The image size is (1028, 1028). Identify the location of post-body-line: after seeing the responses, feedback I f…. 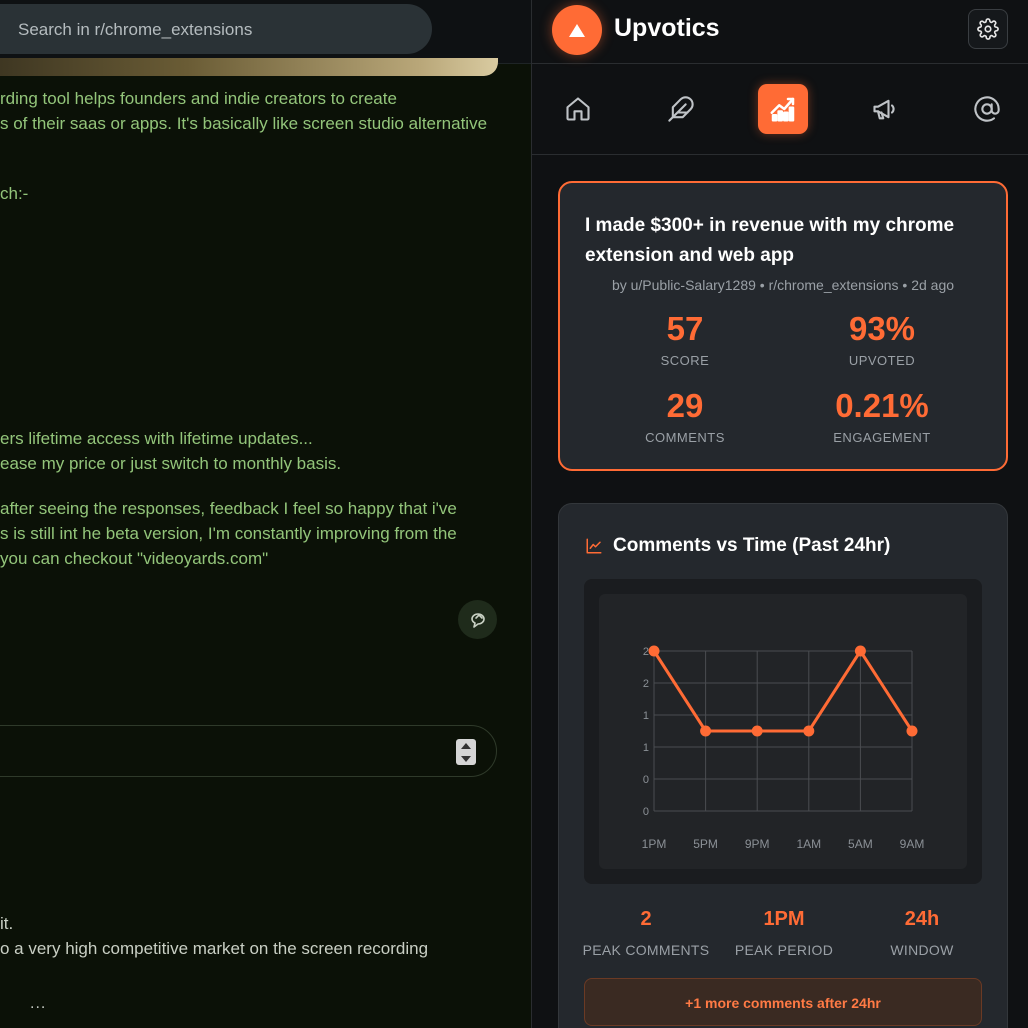
(228, 508).